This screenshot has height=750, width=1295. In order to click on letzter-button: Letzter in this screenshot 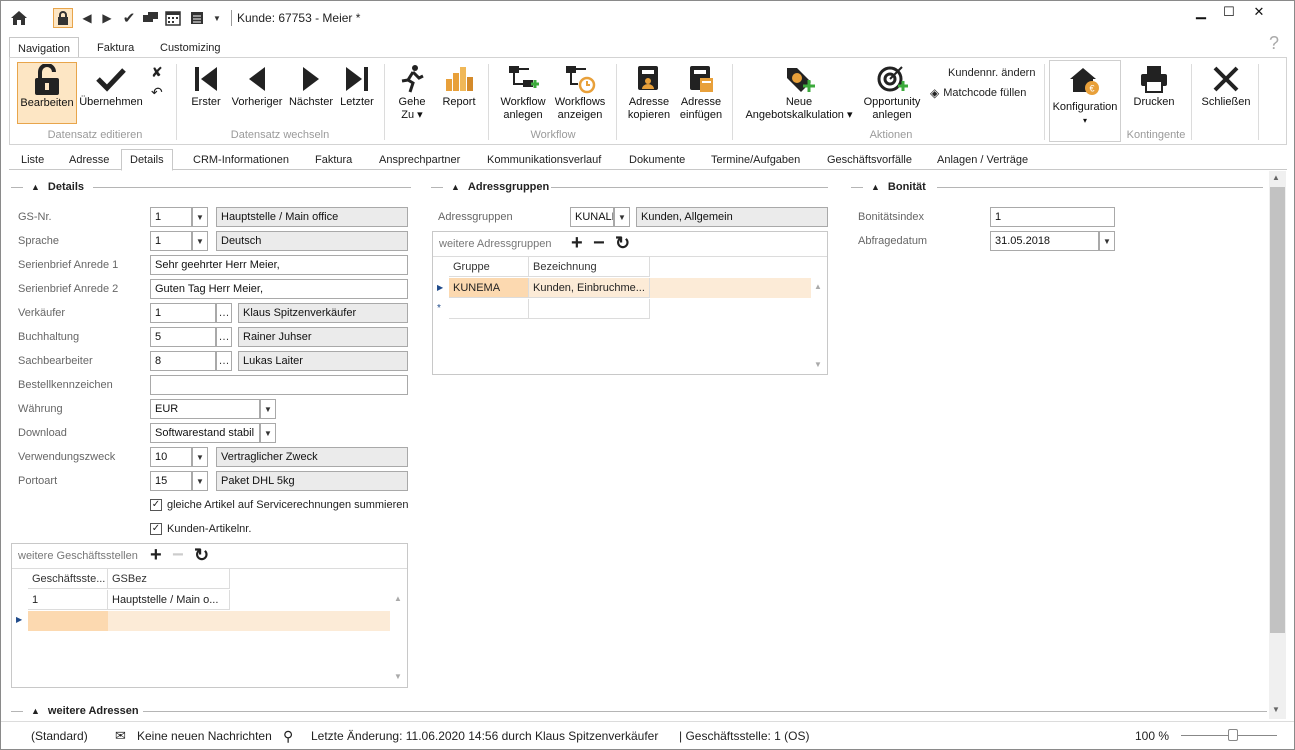, I will do `click(357, 93)`.